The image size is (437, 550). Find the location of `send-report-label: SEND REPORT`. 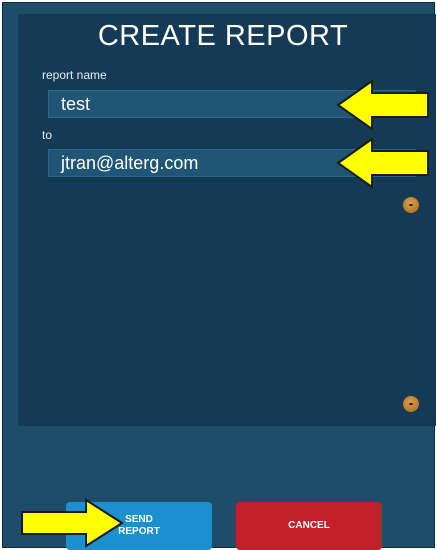

send-report-label: SEND REPORT is located at coordinates (139, 525).